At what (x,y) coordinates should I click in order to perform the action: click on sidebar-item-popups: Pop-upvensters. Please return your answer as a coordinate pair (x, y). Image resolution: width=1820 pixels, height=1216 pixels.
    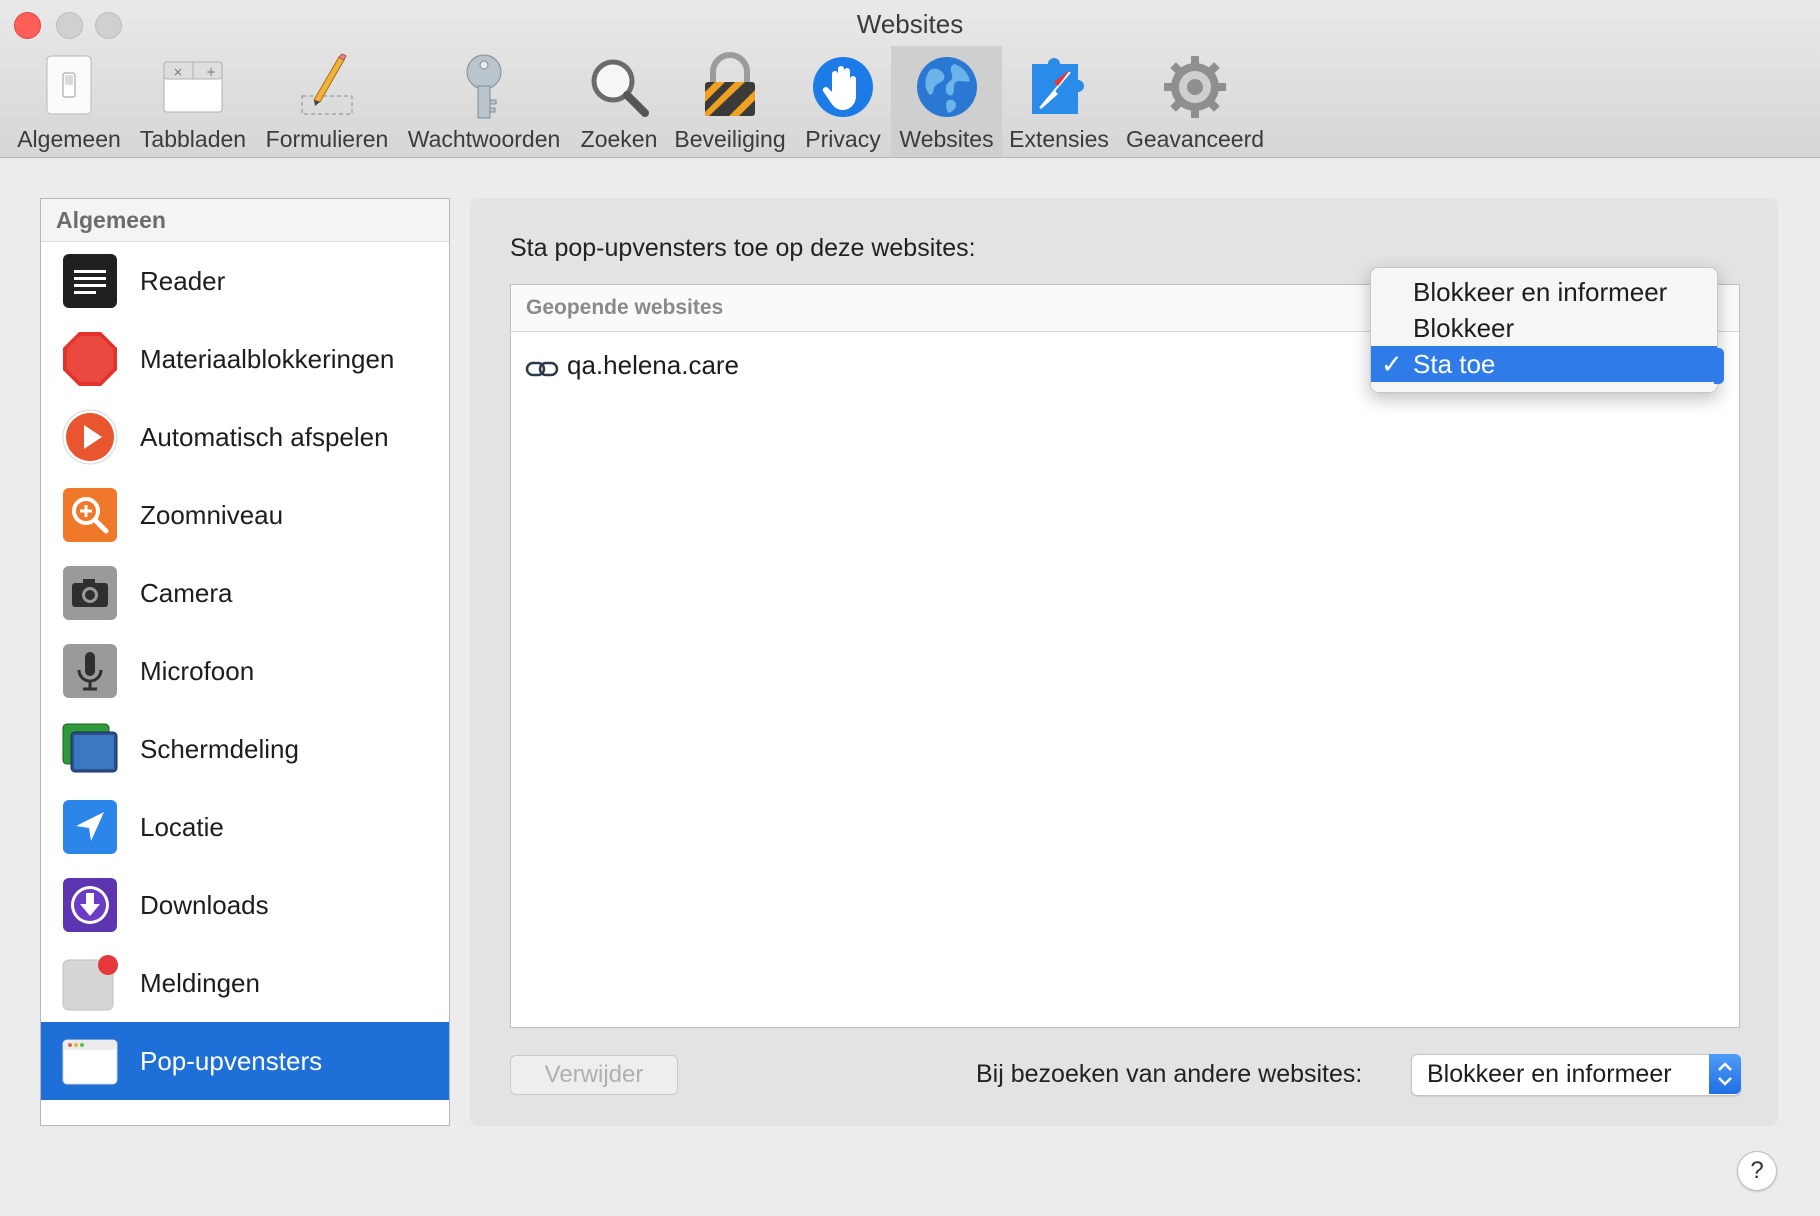
    Looking at the image, I should click on (245, 1061).